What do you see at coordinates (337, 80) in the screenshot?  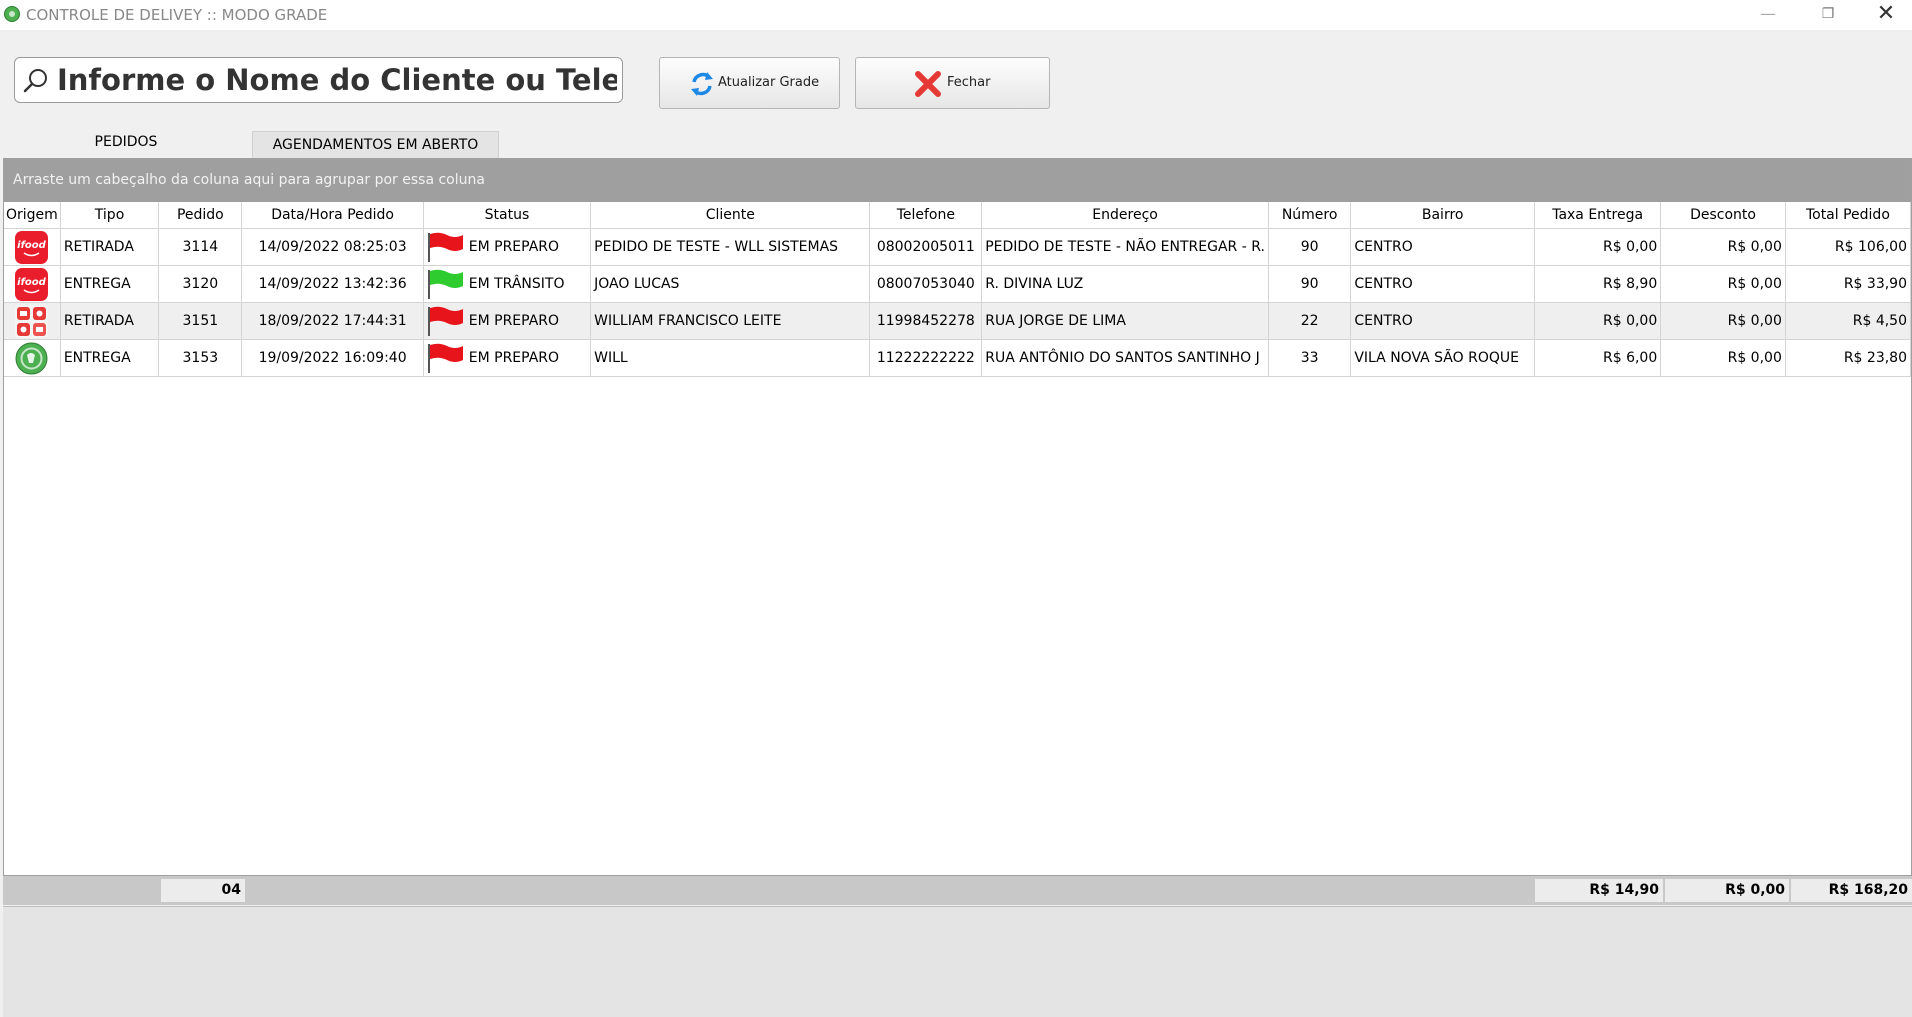 I see `search-input` at bounding box center [337, 80].